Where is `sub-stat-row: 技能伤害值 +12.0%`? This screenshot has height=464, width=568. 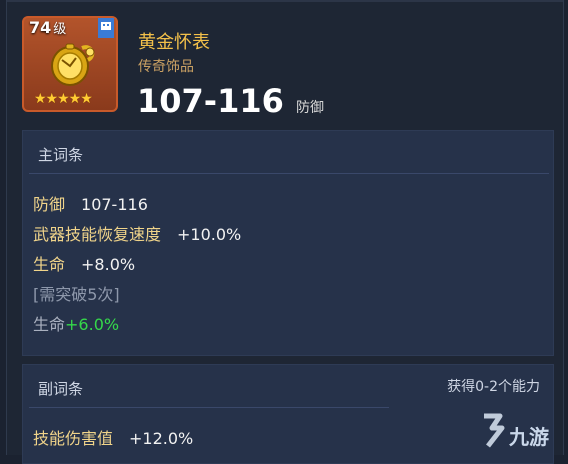
sub-stat-row: 技能伤害值 +12.0% is located at coordinates (113, 437).